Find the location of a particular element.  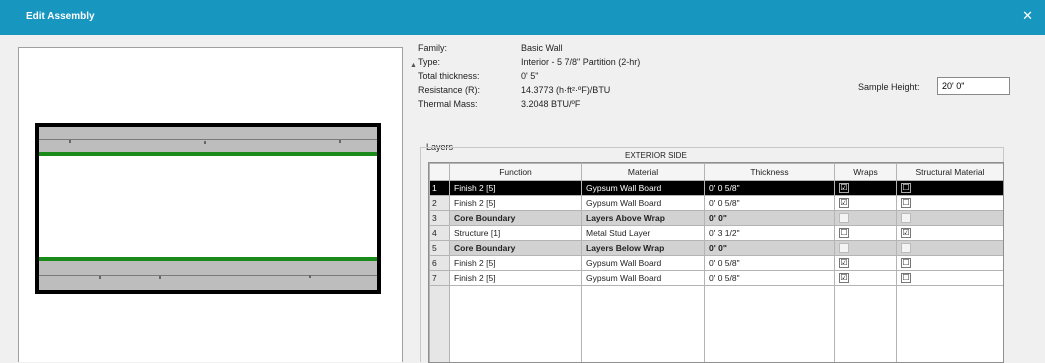

column-header-structural-material: Structural Material is located at coordinates (949, 172).